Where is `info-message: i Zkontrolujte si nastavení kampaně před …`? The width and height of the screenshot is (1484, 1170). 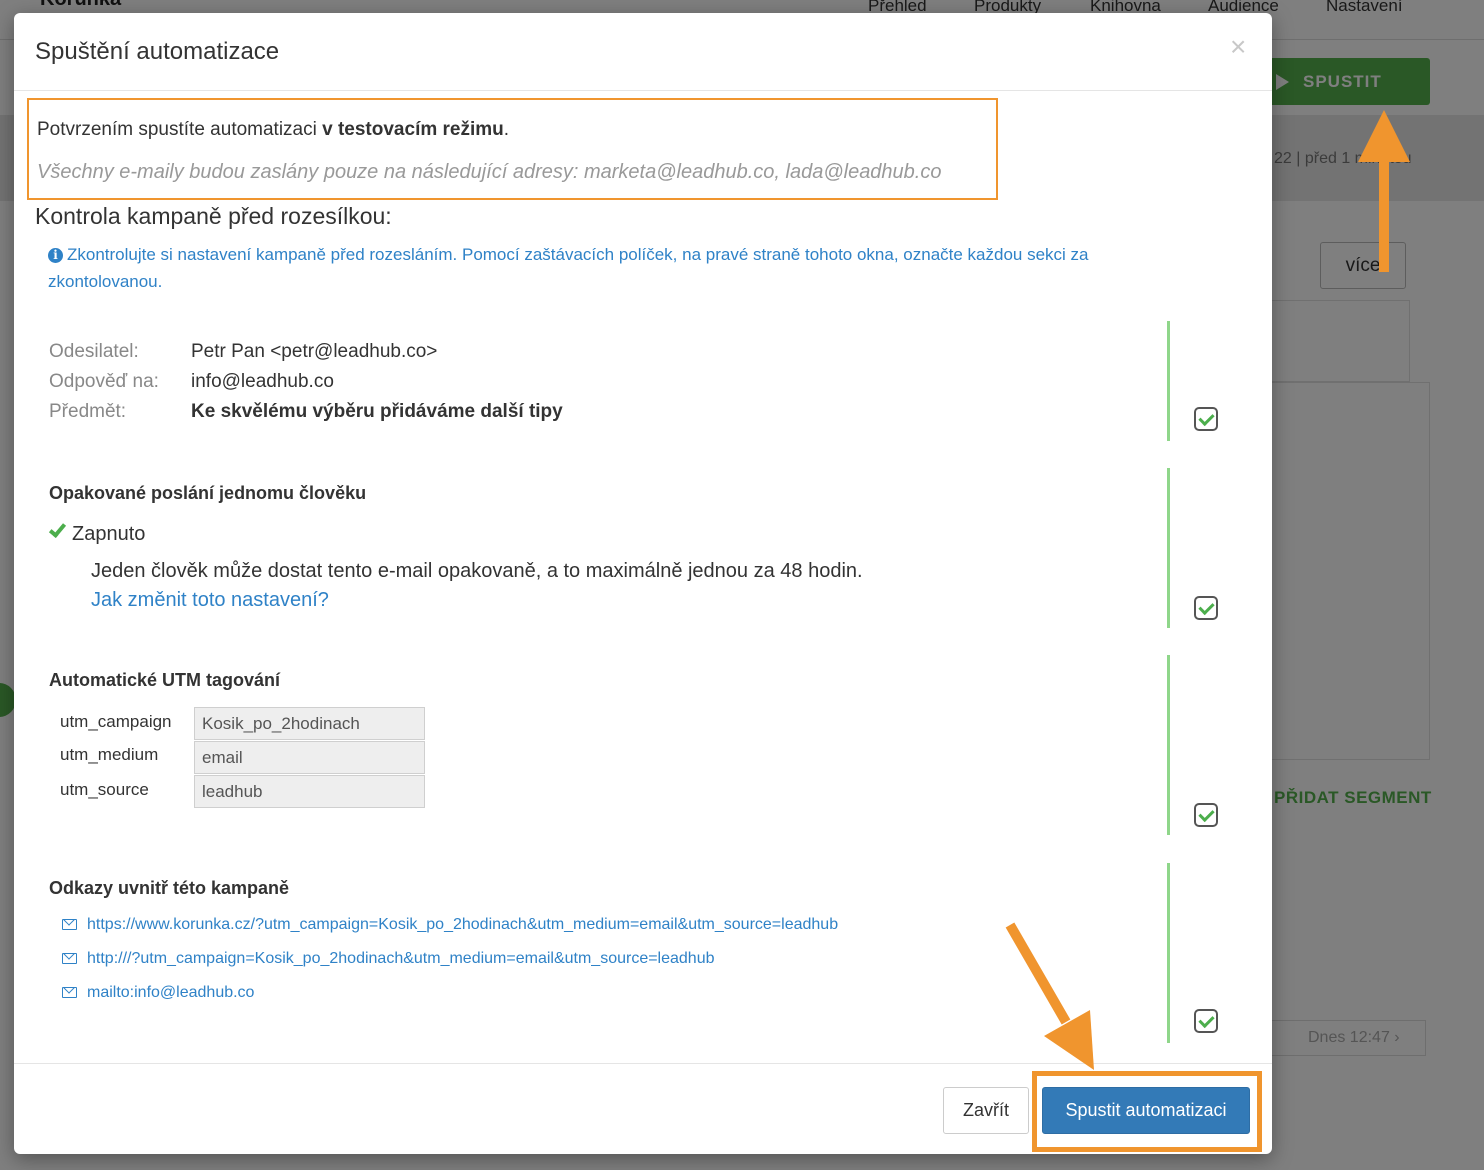 info-message: i Zkontrolujte si nastavení kampaně před … is located at coordinates (568, 268).